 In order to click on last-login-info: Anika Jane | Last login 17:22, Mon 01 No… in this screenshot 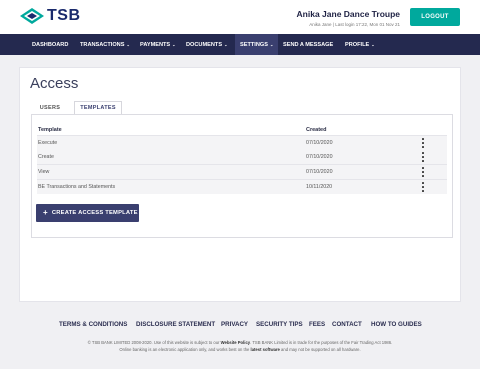, I will do `click(354, 24)`.